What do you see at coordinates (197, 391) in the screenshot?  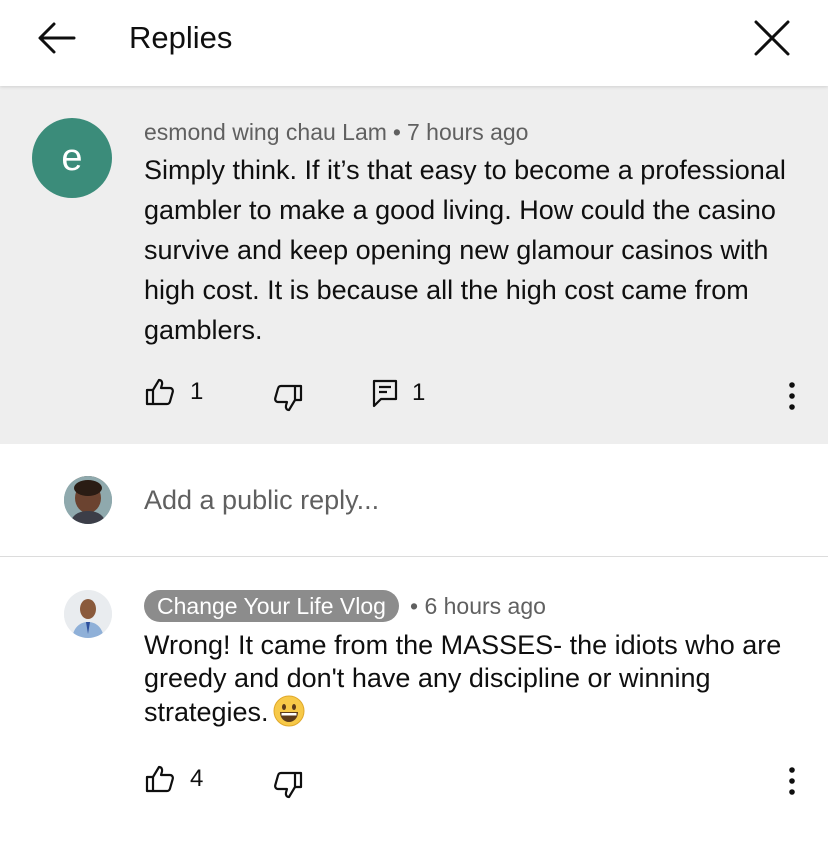 I see `like-count: 1` at bounding box center [197, 391].